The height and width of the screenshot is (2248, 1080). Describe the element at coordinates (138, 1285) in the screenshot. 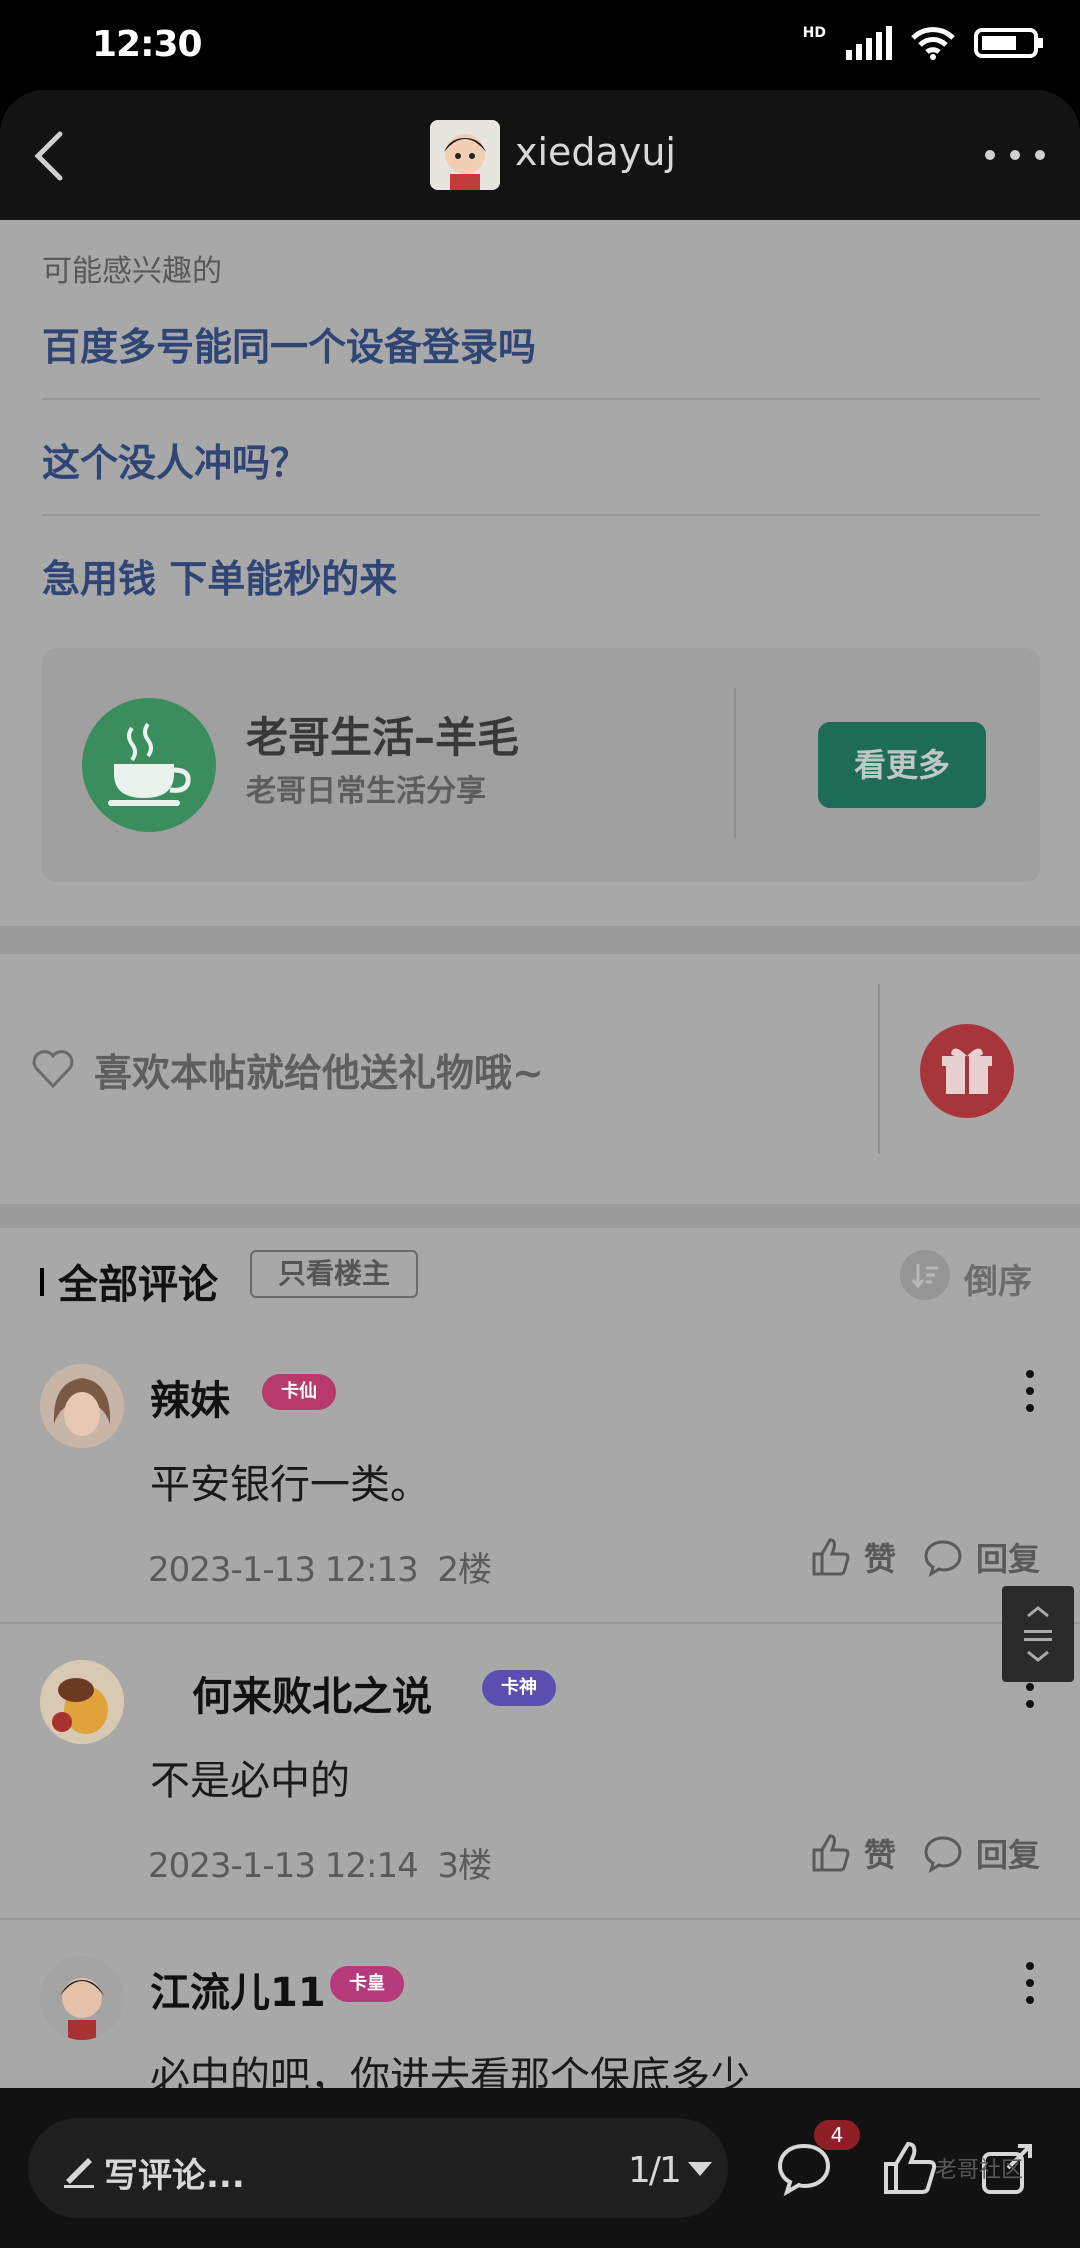

I see `comments-title: 全部评论` at that location.